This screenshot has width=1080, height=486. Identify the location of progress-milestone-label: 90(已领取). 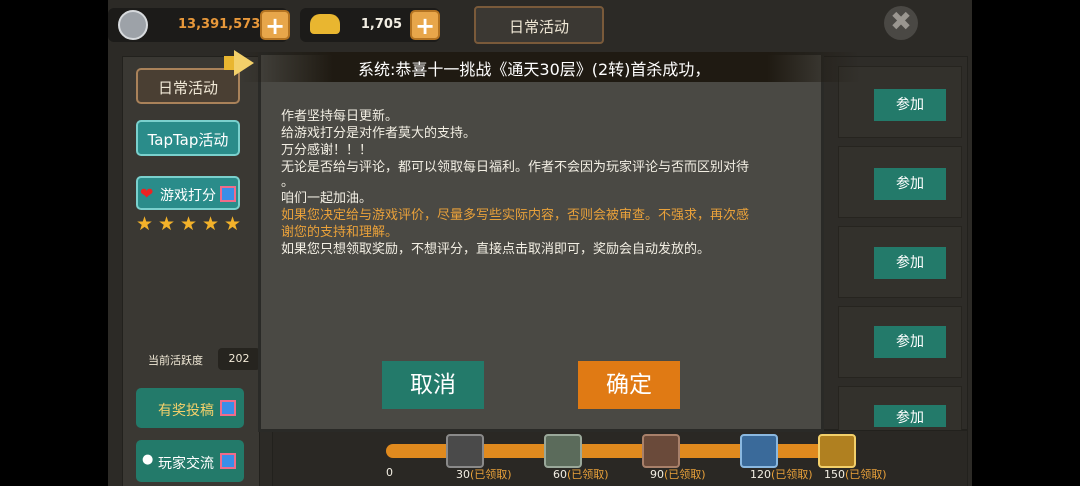
(678, 474).